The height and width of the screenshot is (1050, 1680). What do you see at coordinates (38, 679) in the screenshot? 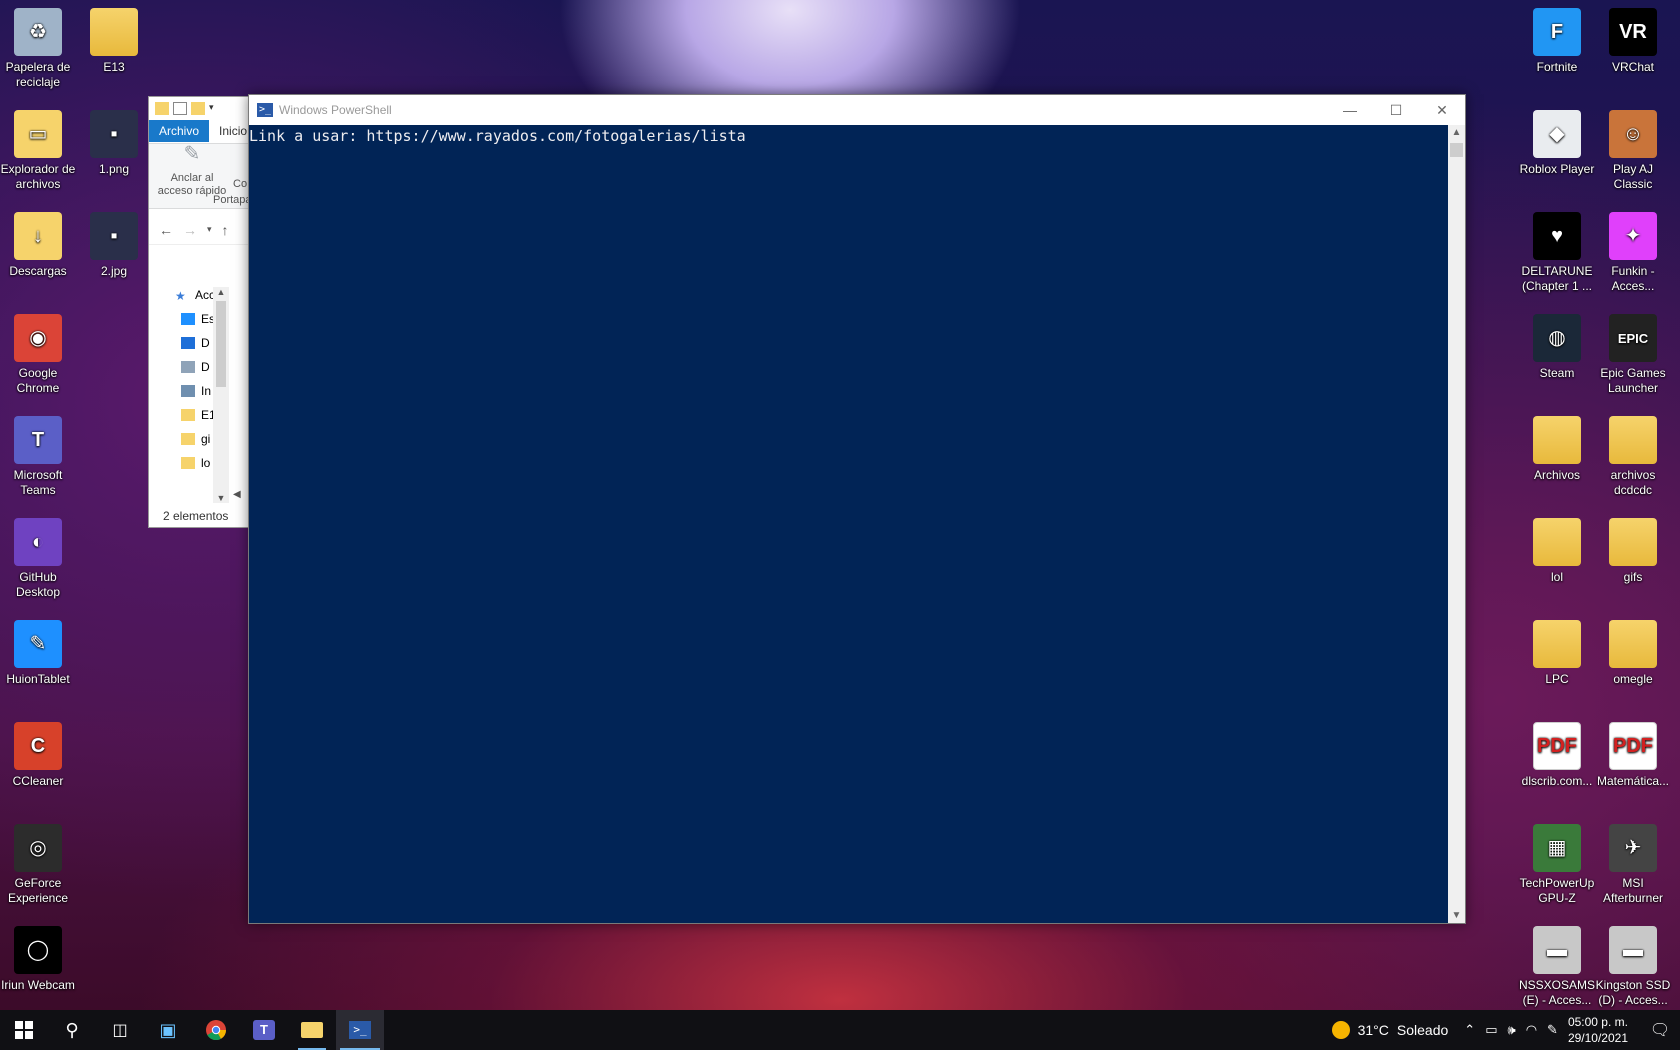
I see `desktop-icon-label: HuionTablet` at bounding box center [38, 679].